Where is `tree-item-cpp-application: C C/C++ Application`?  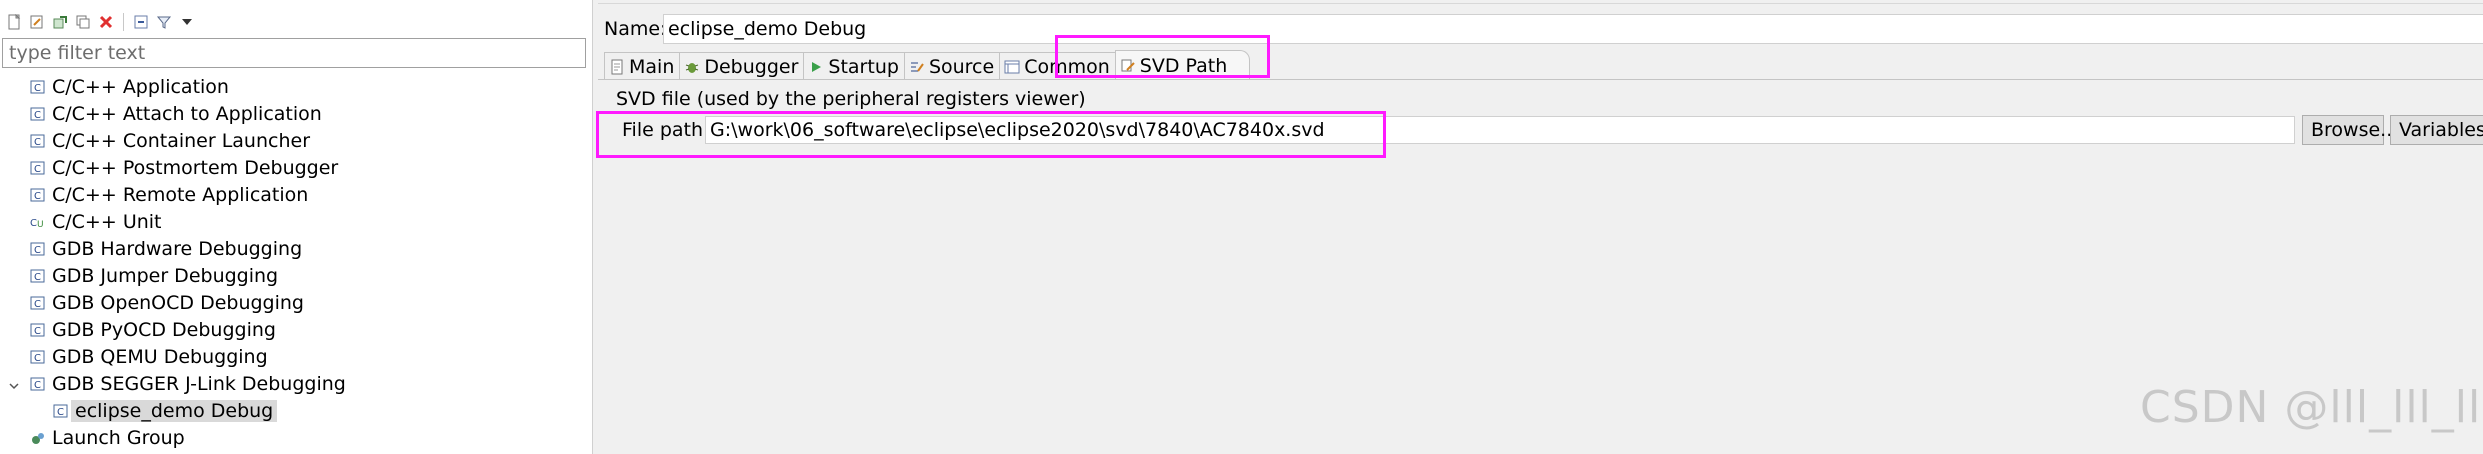
tree-item-cpp-application: C C/C++ Application is located at coordinates (129, 86).